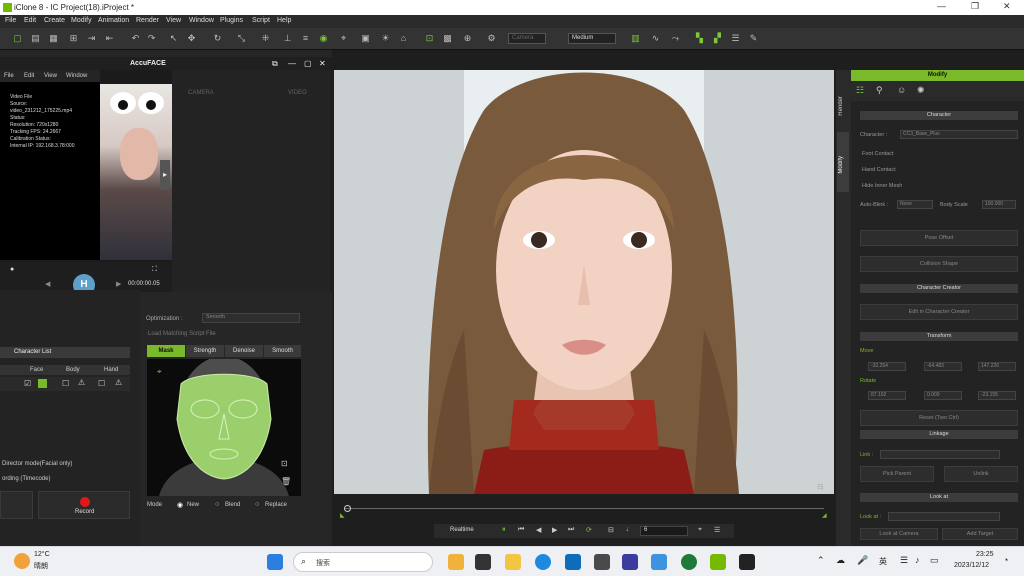 The width and height of the screenshot is (1024, 576). Describe the element at coordinates (447, 38) in the screenshot. I see `grid-icon: ▩` at that location.